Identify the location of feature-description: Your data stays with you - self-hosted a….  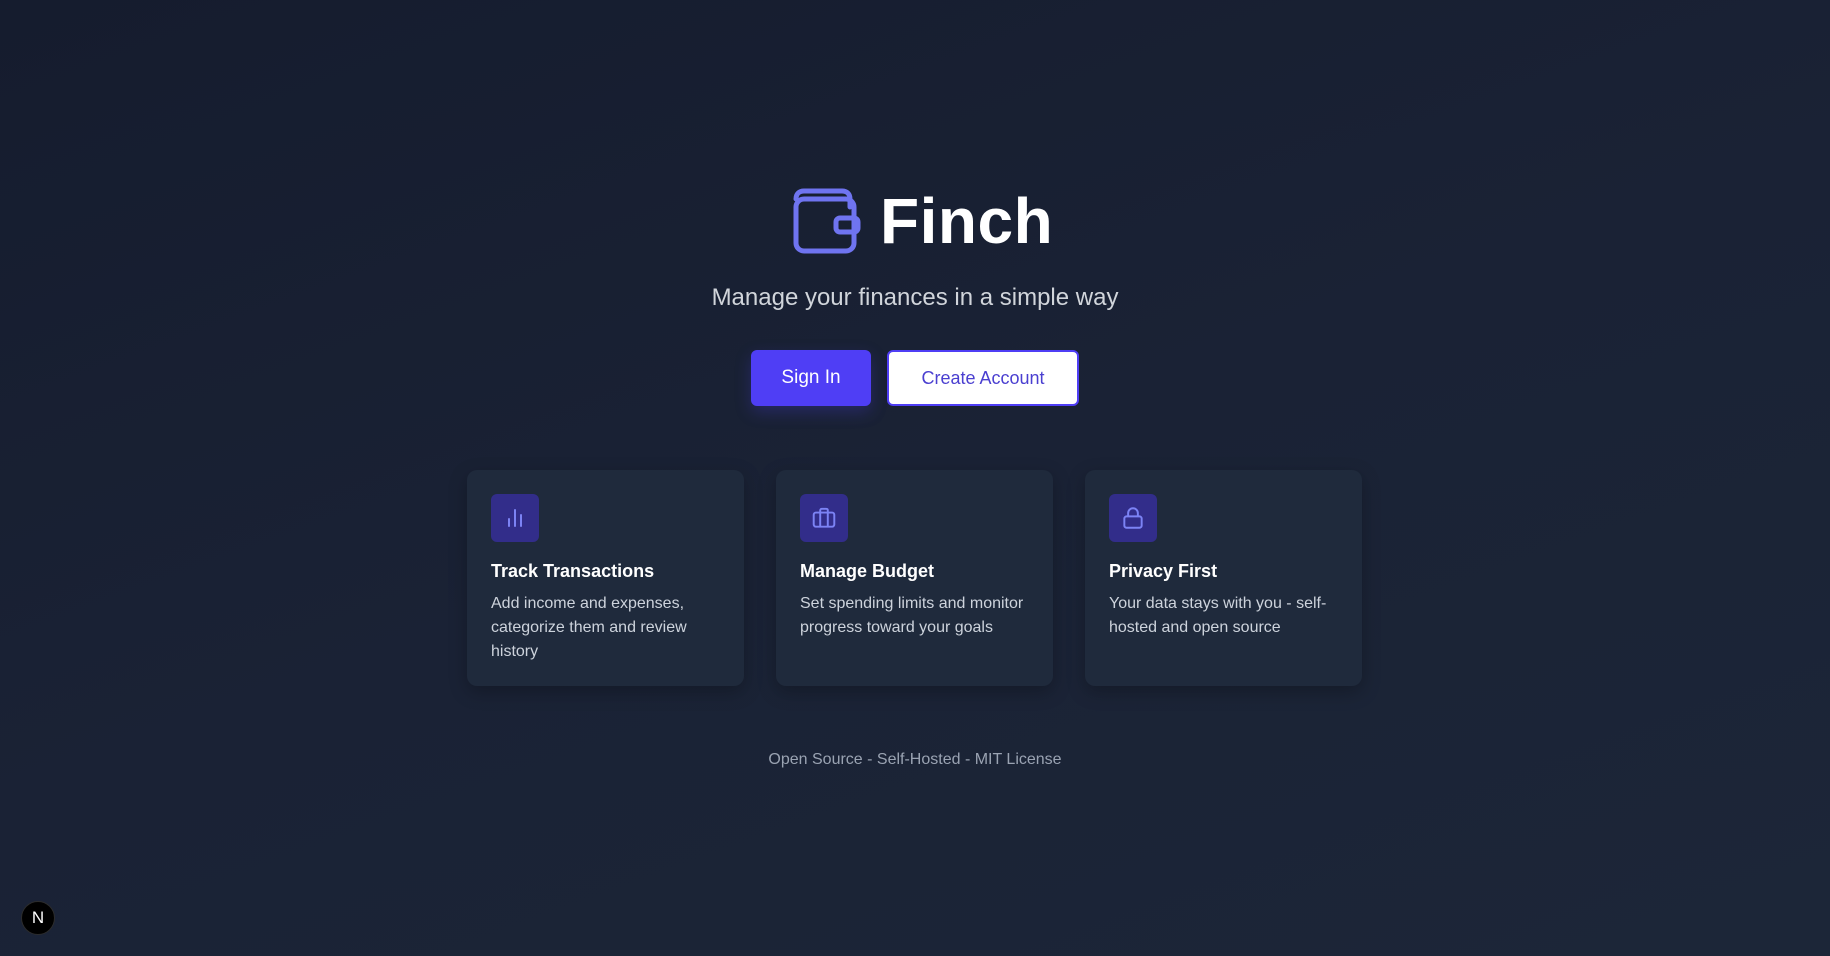
(1218, 615).